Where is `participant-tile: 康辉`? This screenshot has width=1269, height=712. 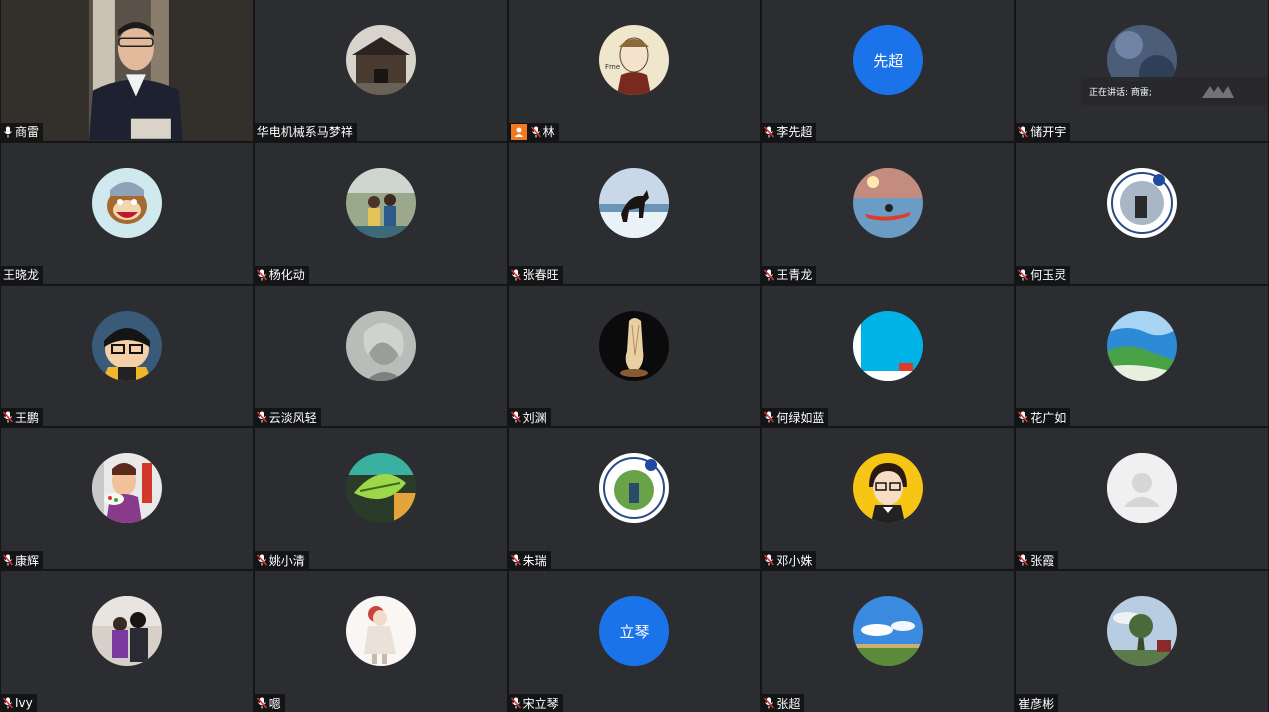 participant-tile: 康辉 is located at coordinates (127, 499).